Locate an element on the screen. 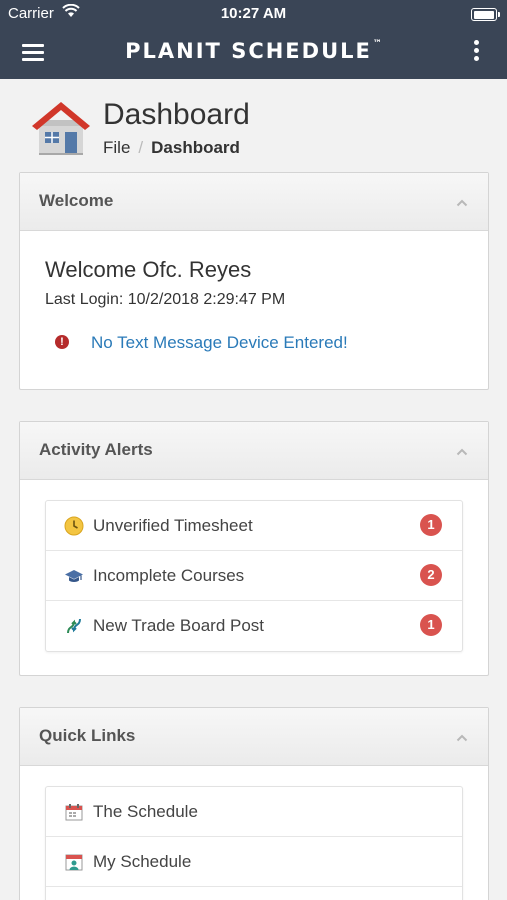 Image resolution: width=507 pixels, height=900 pixels. no-device-link: No Text Message Device Entered! is located at coordinates (219, 343).